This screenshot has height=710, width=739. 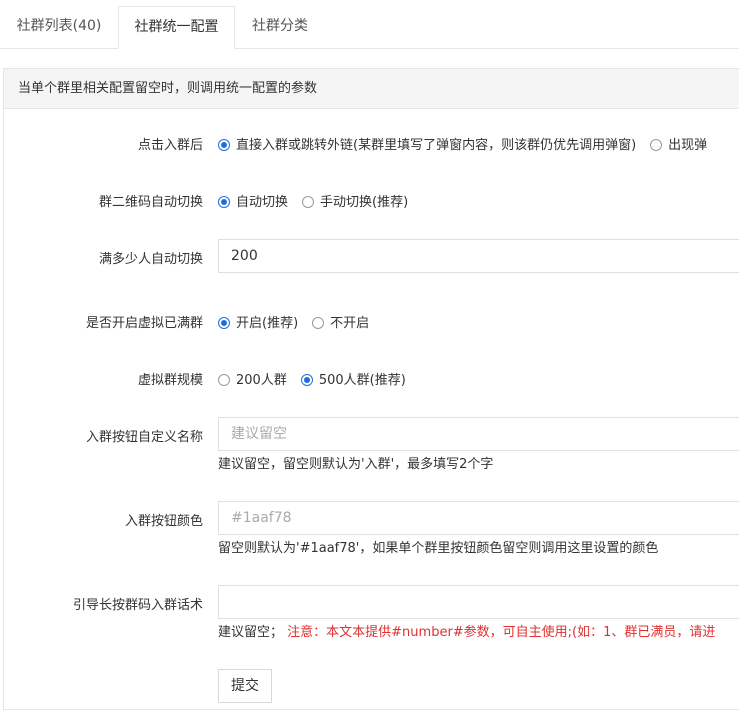 What do you see at coordinates (137, 605) in the screenshot?
I see `guide-text-label: 引导长按群码入群话术` at bounding box center [137, 605].